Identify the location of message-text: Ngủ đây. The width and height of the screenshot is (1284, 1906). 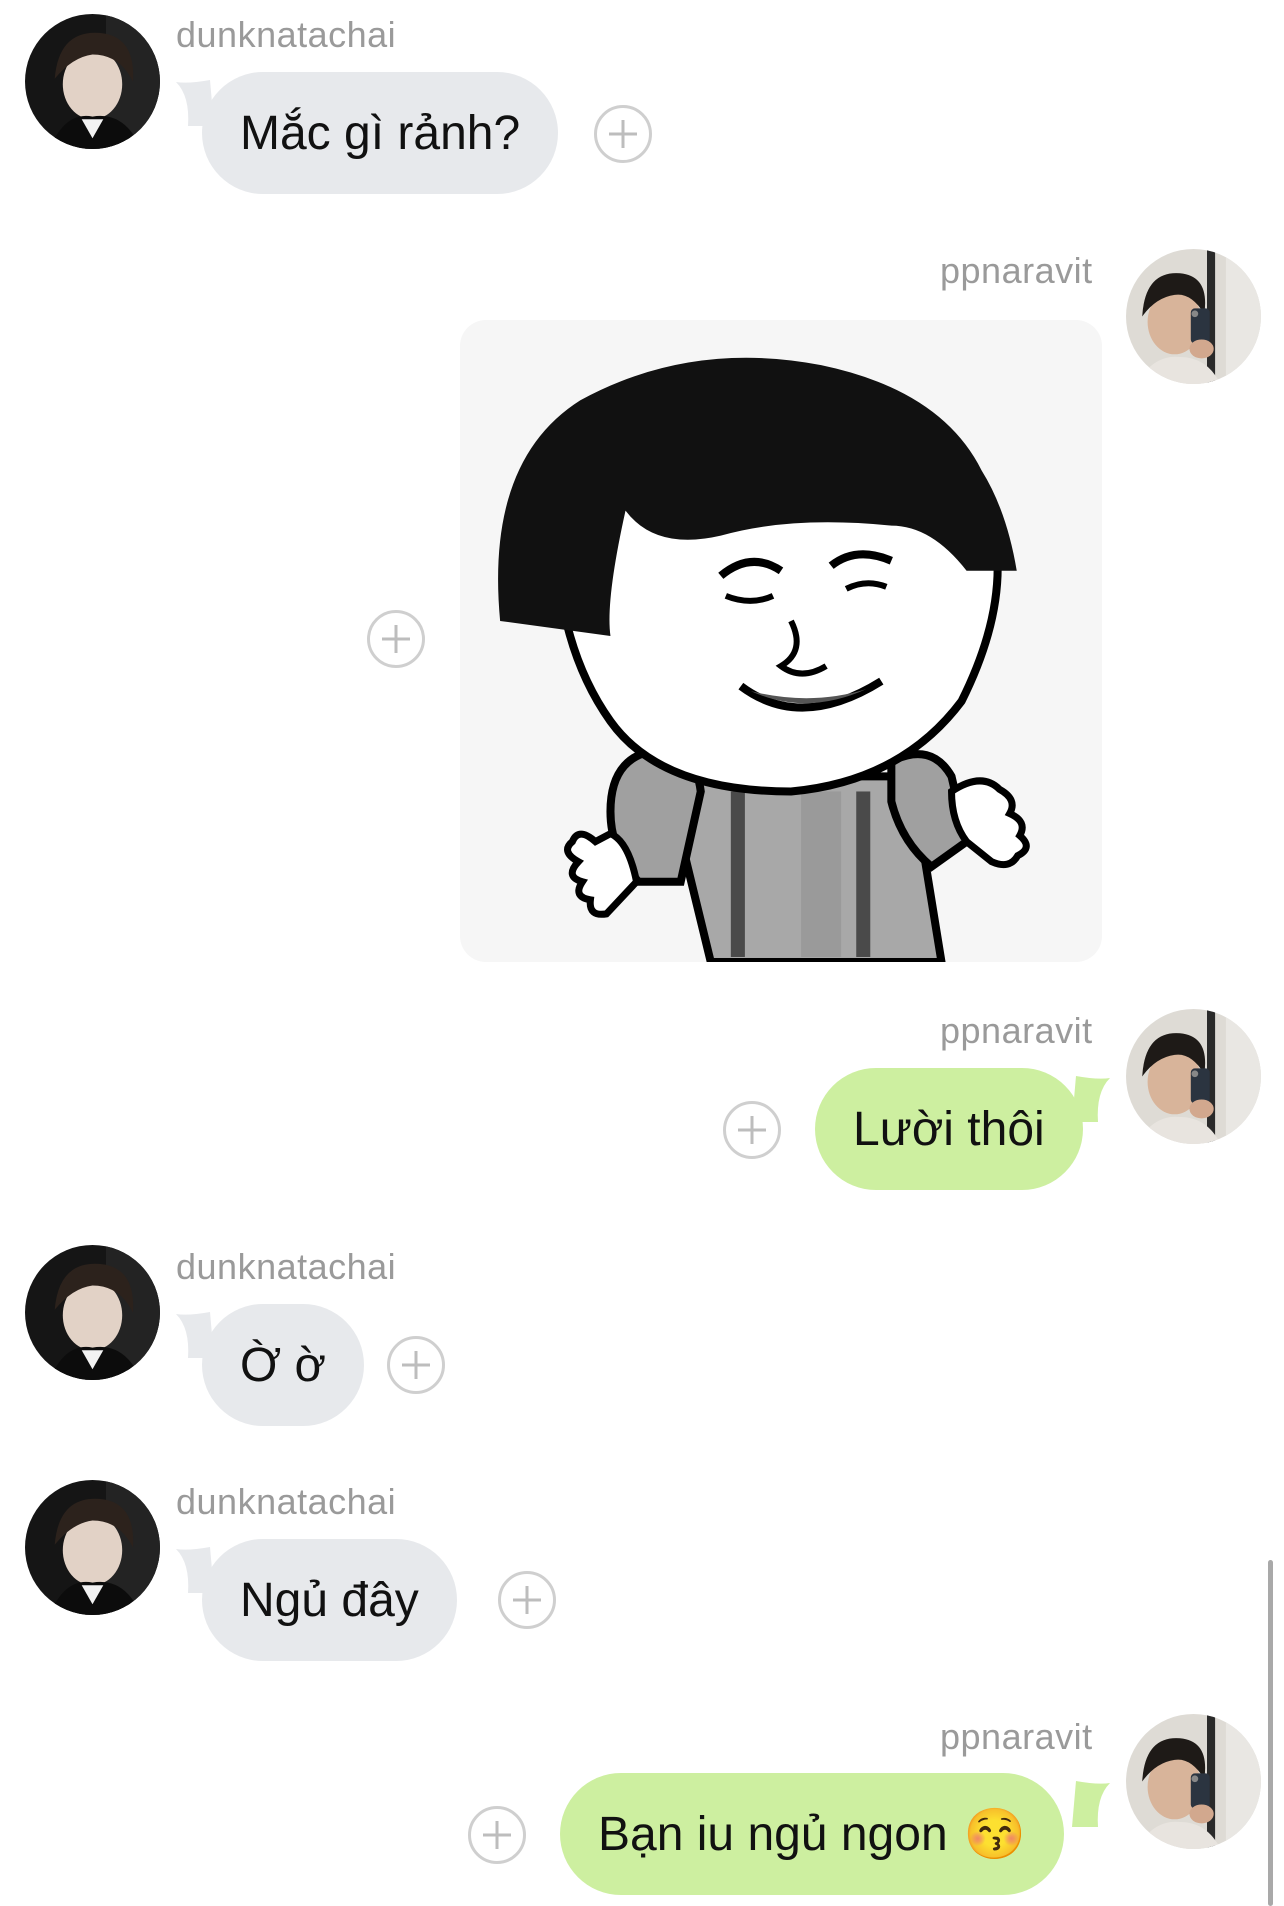
(329, 1600).